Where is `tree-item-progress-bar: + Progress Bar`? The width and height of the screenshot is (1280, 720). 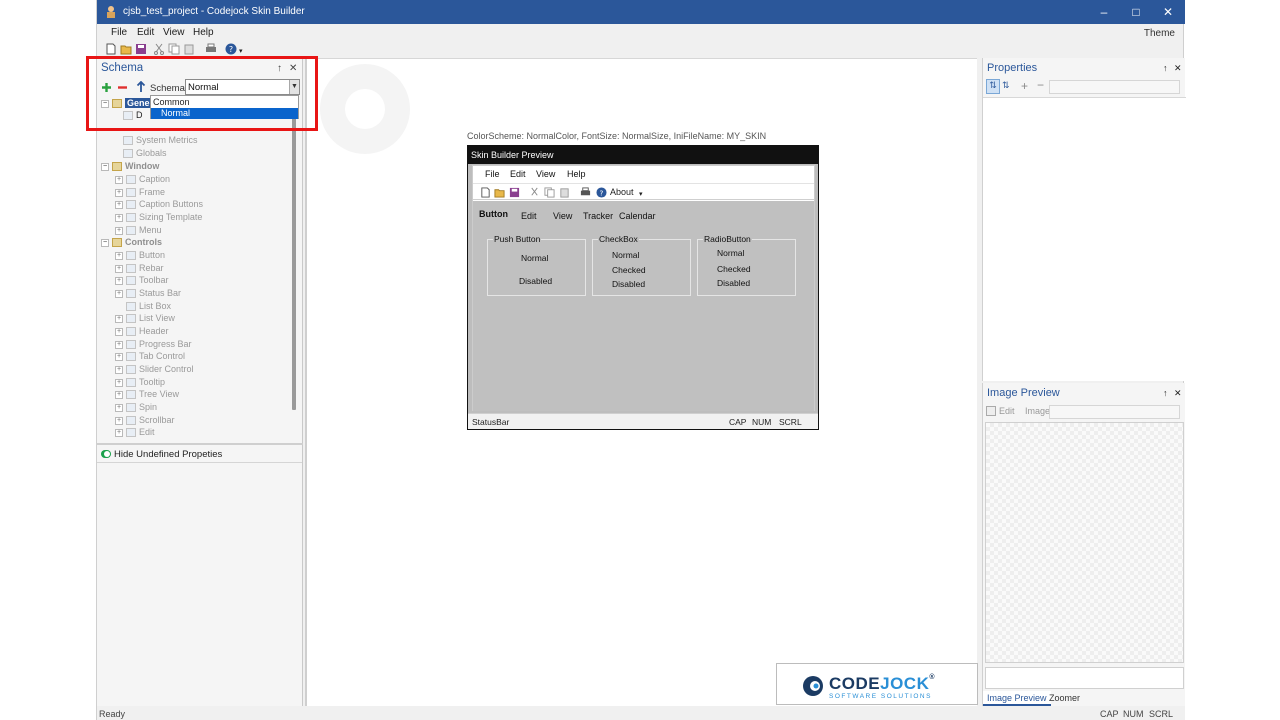
tree-item-progress-bar: + Progress Bar is located at coordinates (153, 345).